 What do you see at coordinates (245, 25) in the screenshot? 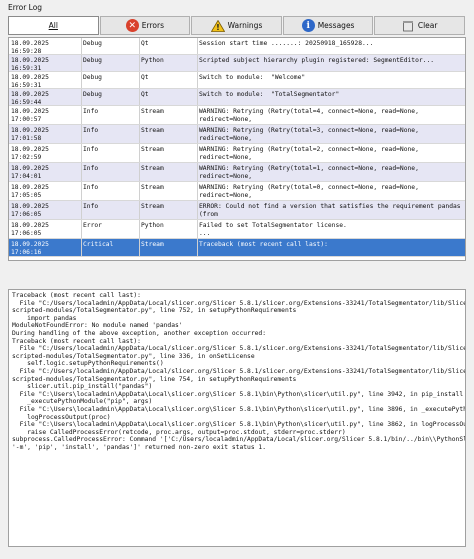
I see `filter-warnings-label: Warnings` at bounding box center [245, 25].